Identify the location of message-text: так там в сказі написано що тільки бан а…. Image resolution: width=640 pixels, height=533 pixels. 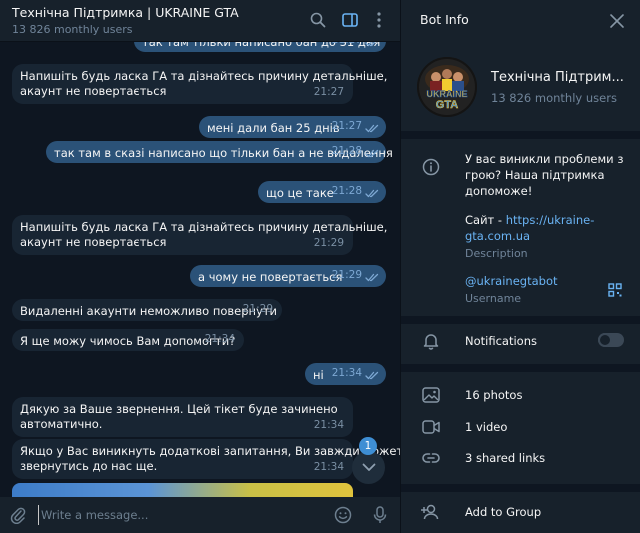
(223, 153).